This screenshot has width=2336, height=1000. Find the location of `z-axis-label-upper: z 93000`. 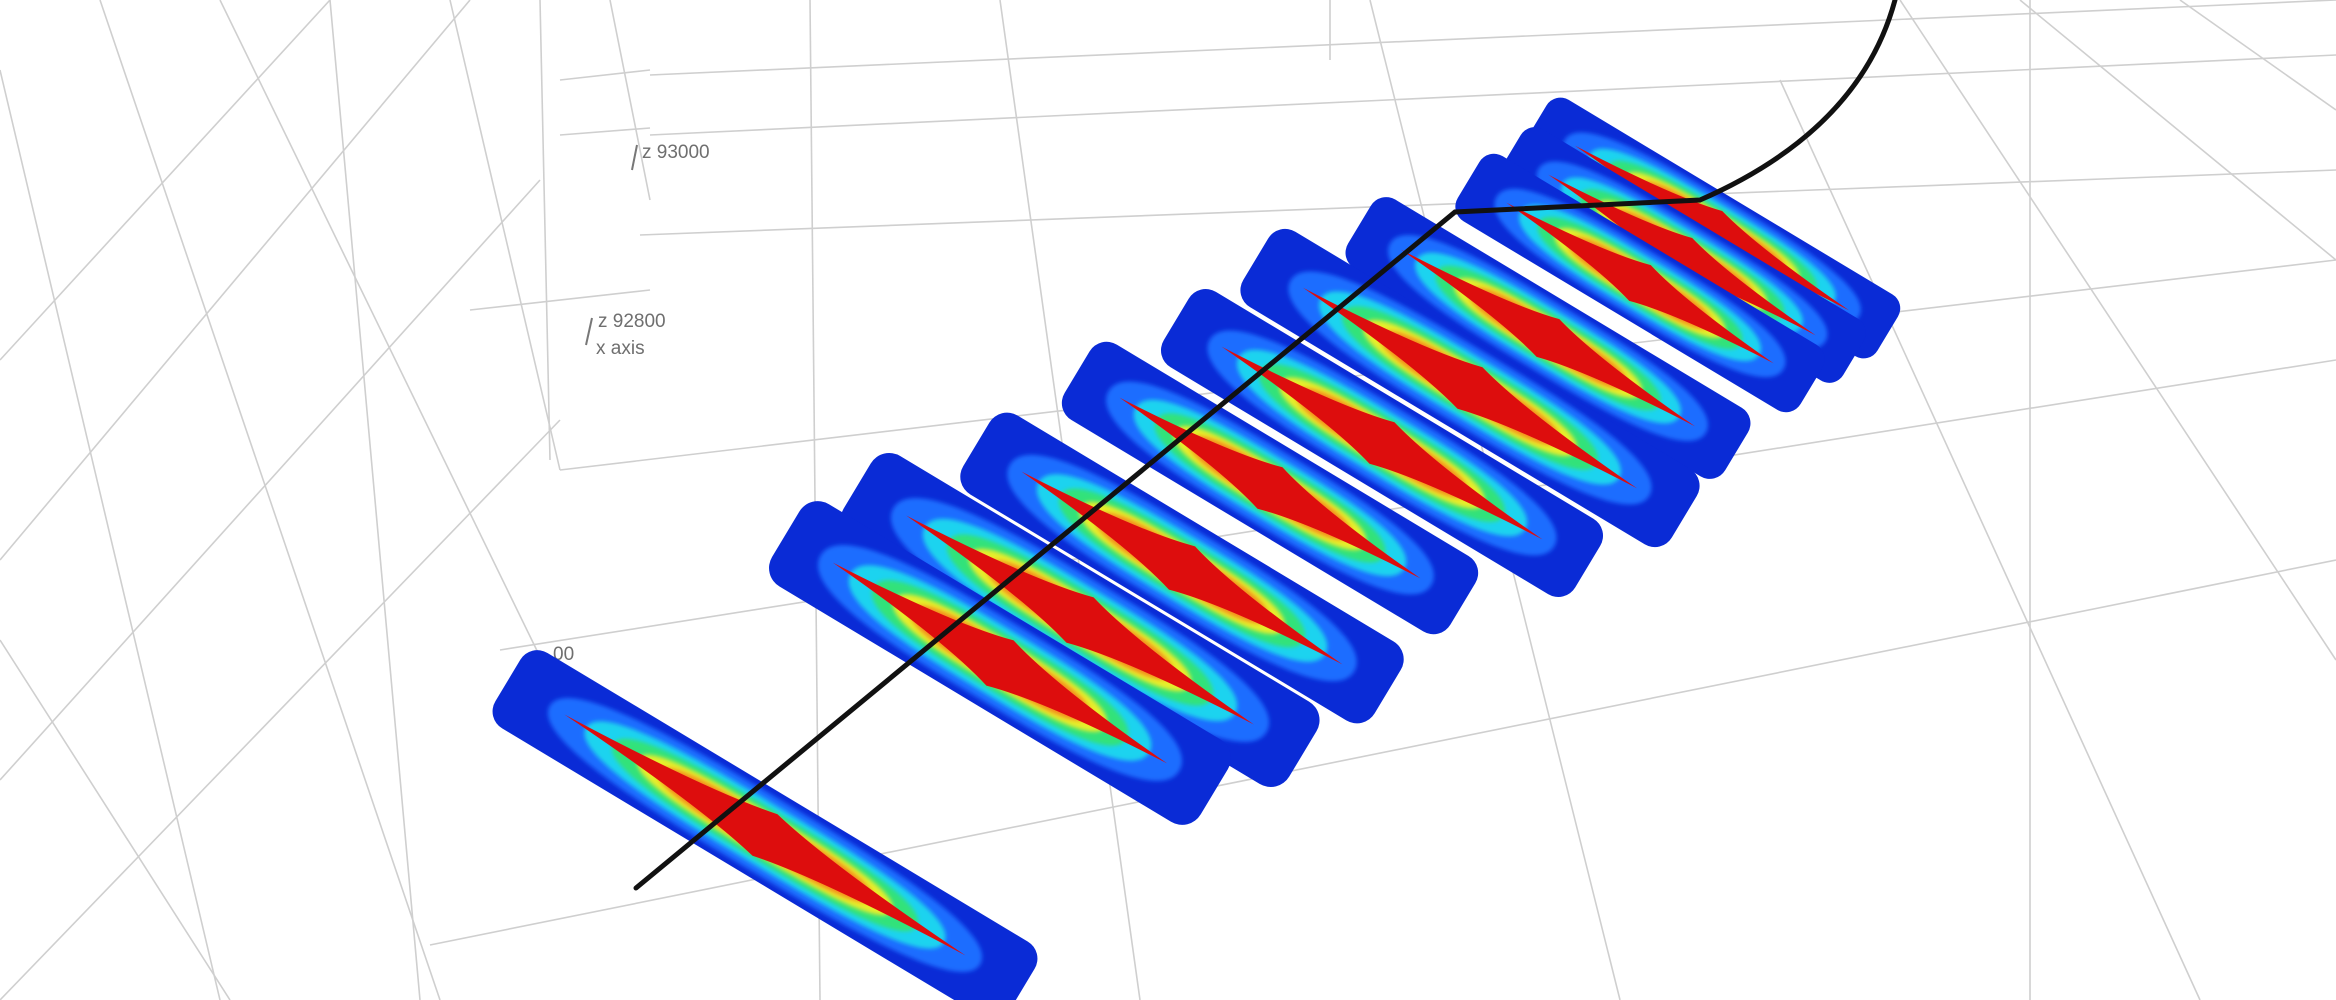

z-axis-label-upper: z 93000 is located at coordinates (676, 152).